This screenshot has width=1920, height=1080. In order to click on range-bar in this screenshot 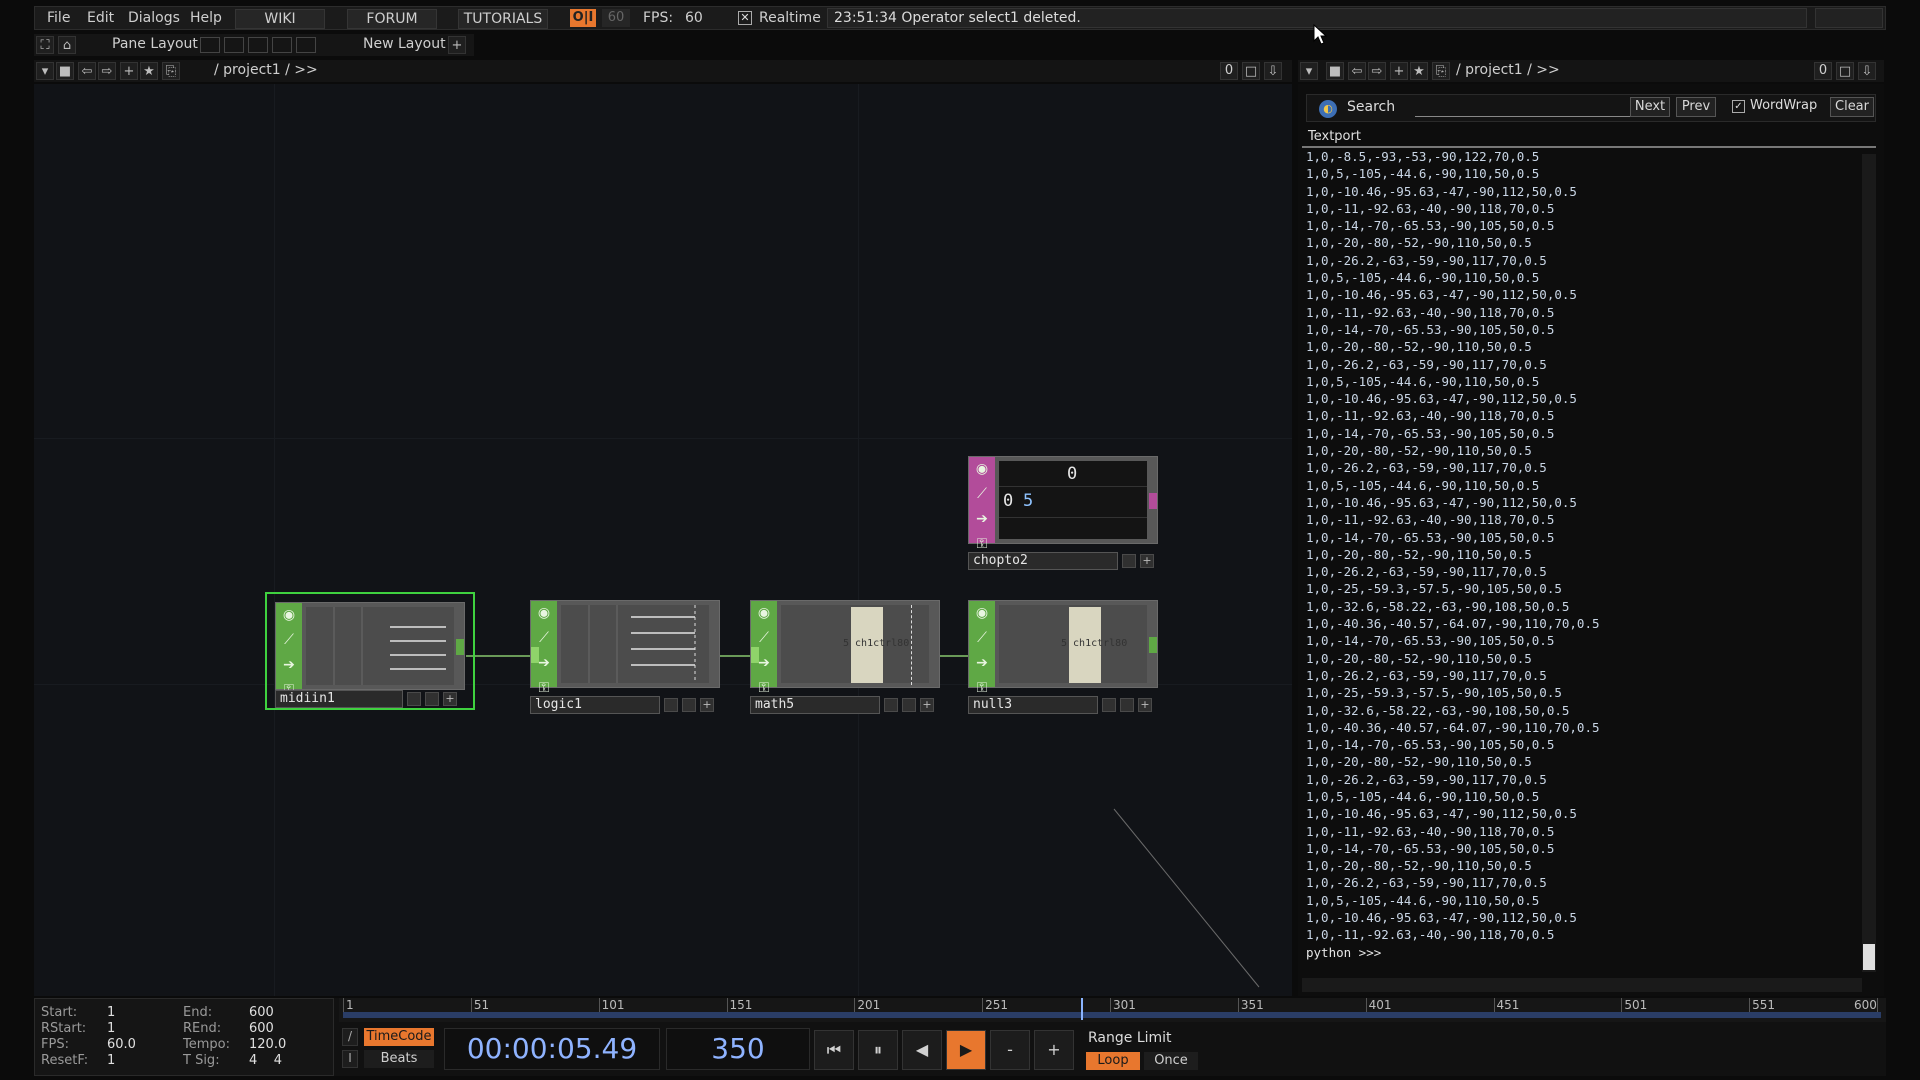, I will do `click(1112, 1015)`.